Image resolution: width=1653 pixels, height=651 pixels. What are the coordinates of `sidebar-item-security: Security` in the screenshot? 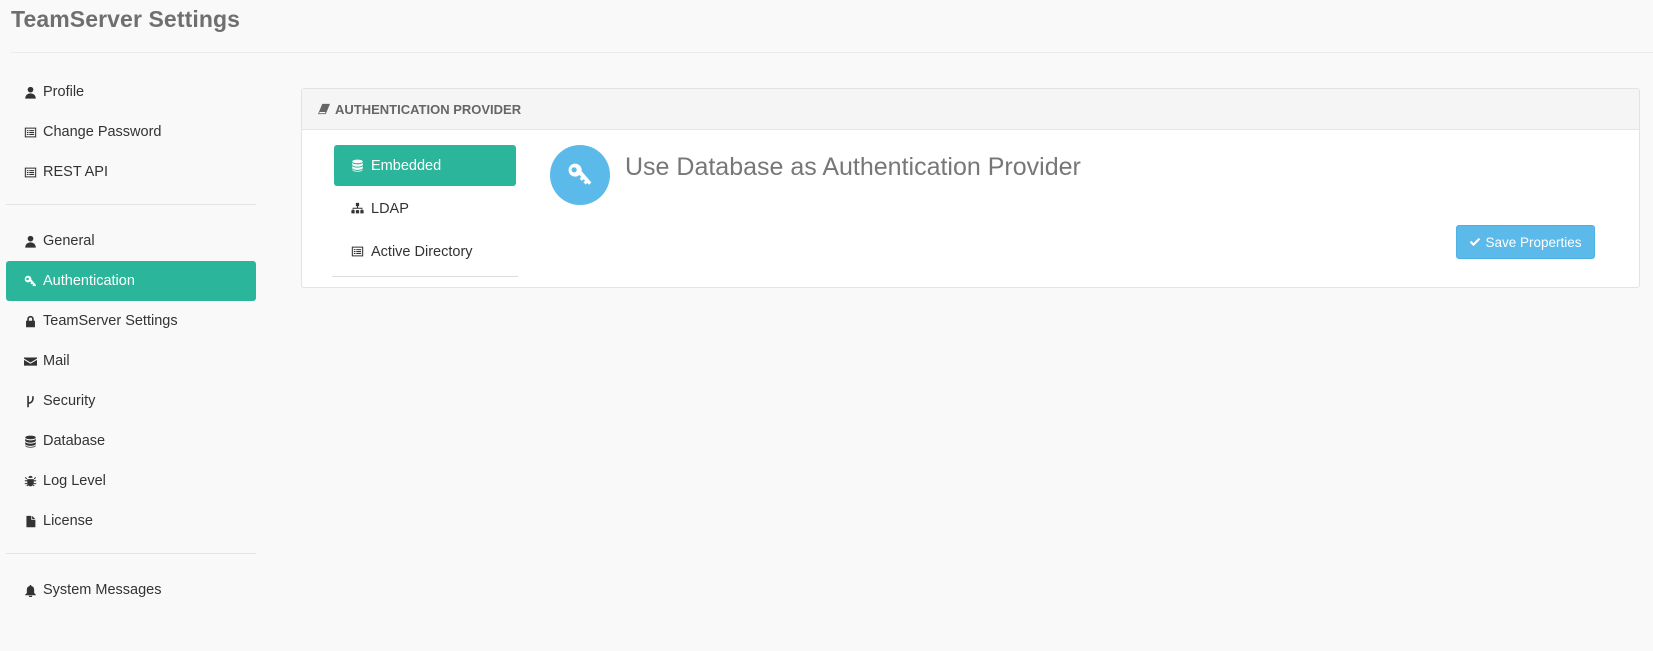 It's located at (131, 401).